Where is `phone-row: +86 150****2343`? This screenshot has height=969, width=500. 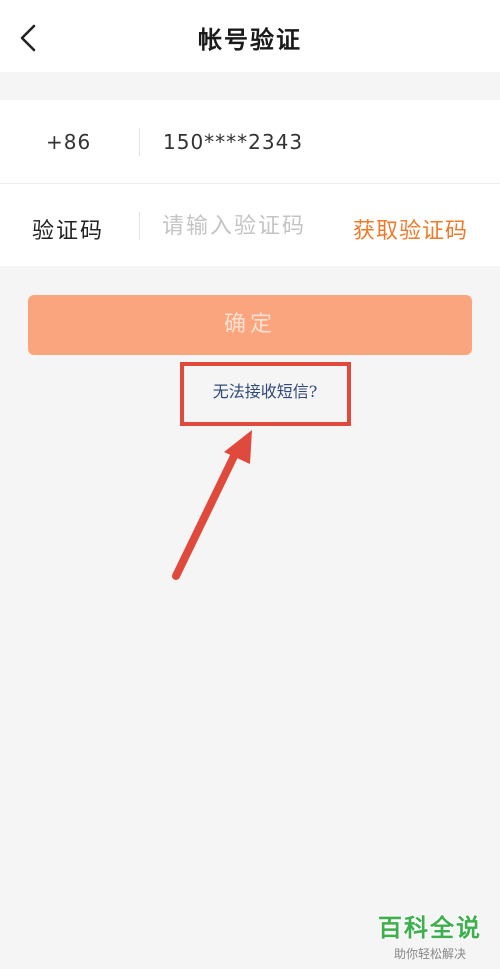 phone-row: +86 150****2343 is located at coordinates (250, 141).